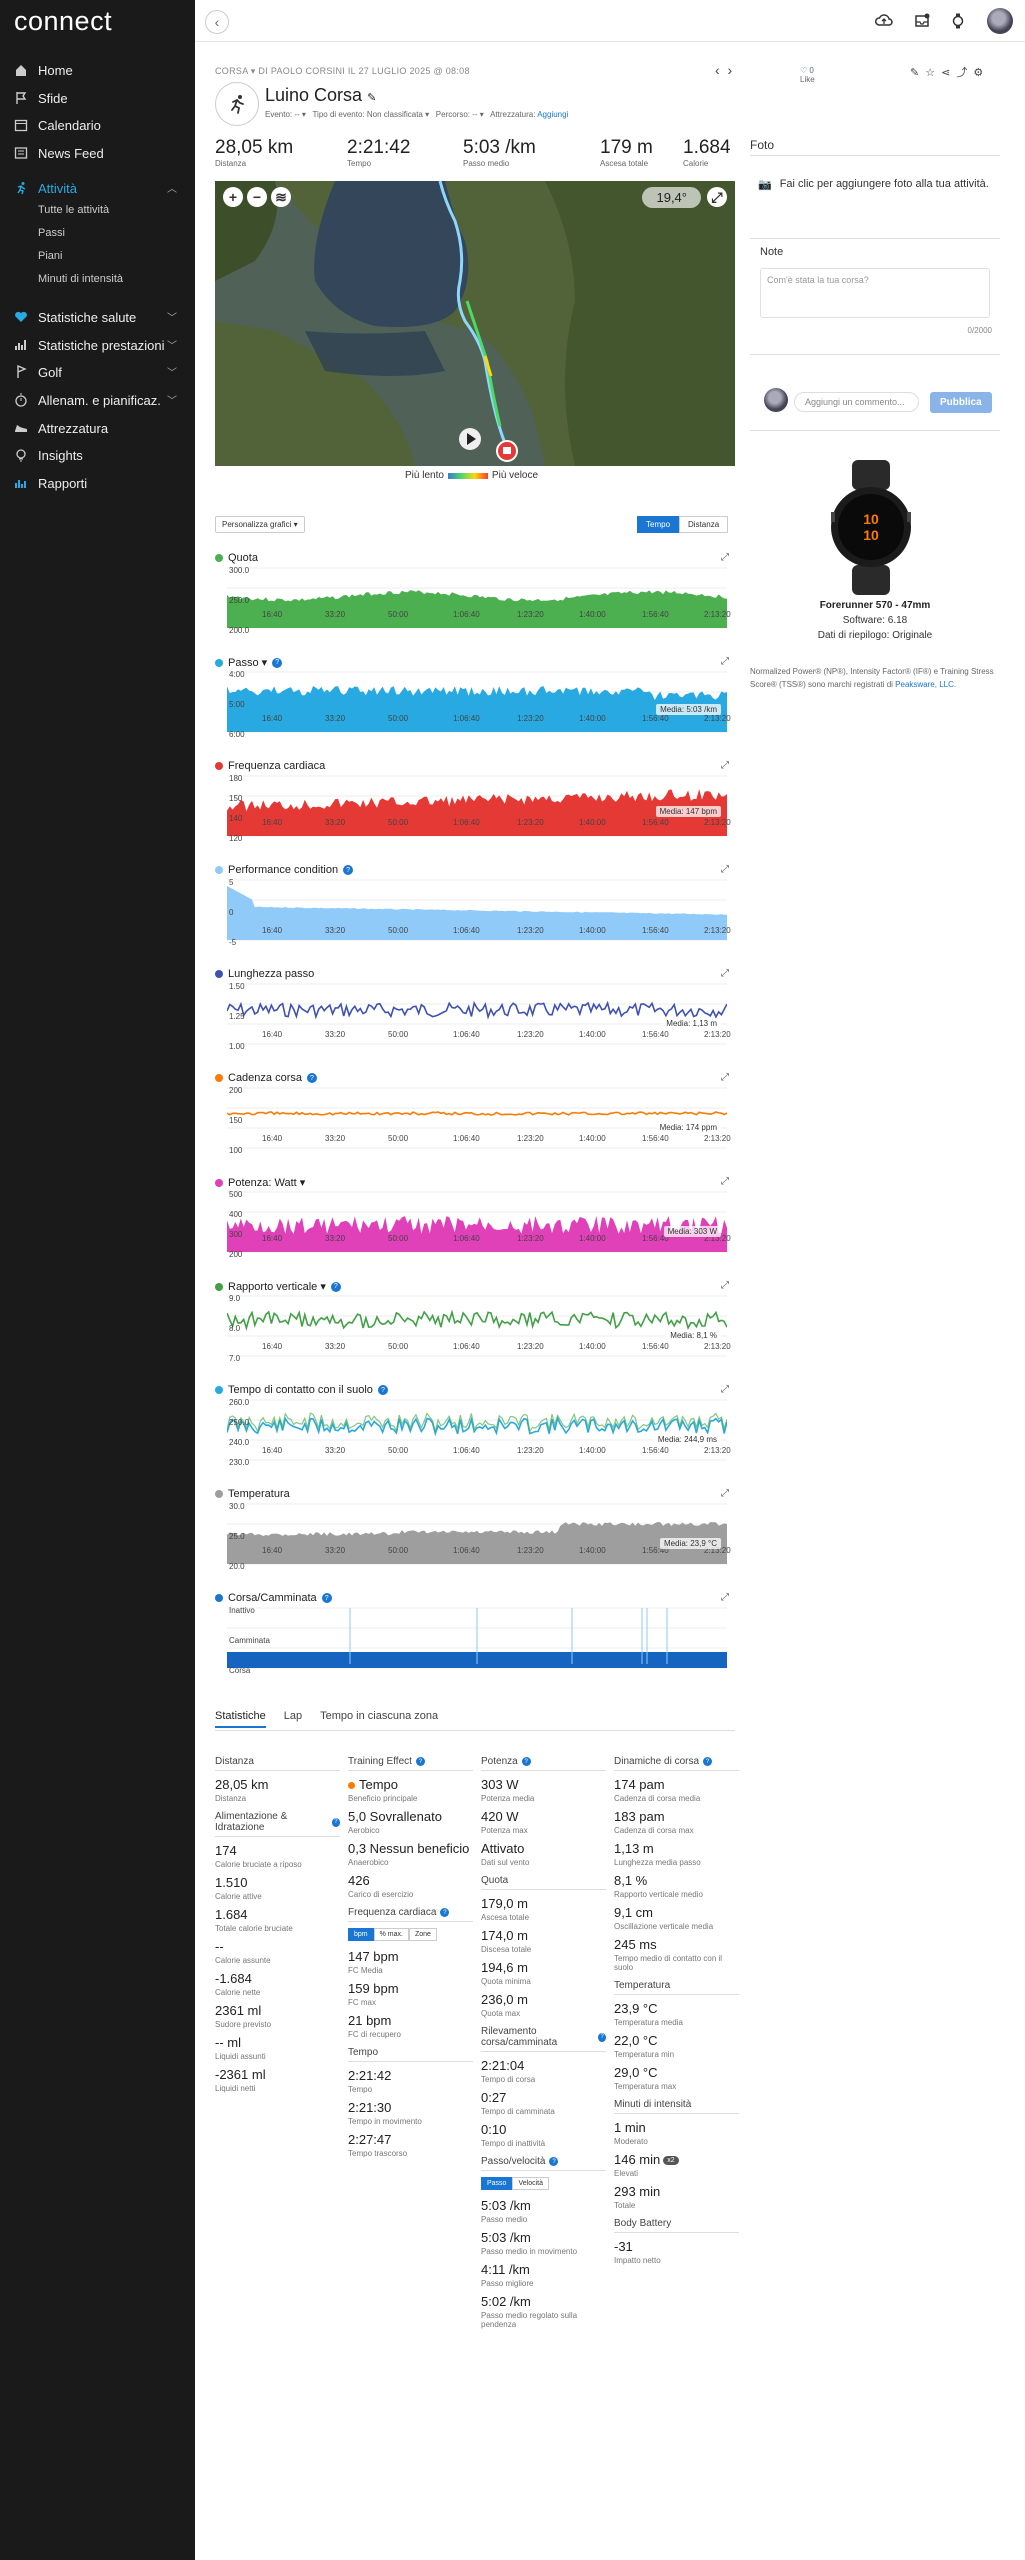  Describe the element at coordinates (50, 256) in the screenshot. I see `sidebar-subitem: Piani` at that location.